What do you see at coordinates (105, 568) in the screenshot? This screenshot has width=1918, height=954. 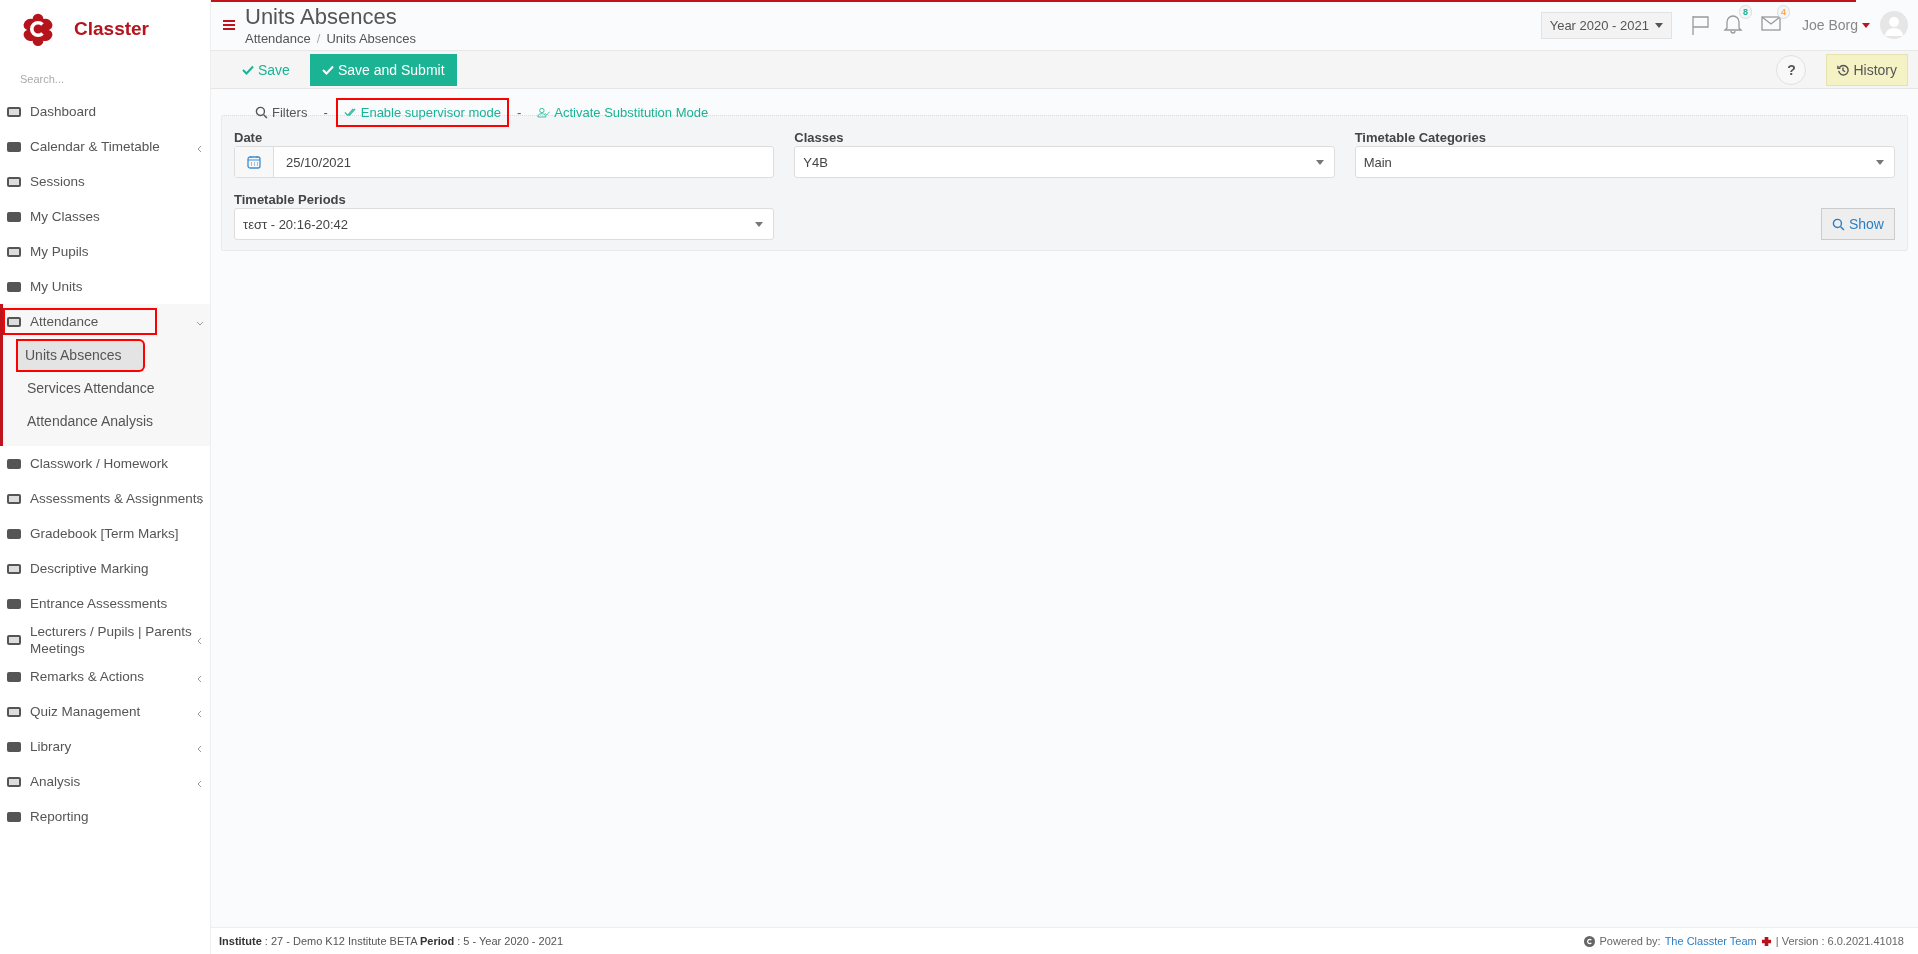 I see `menu-item: Descriptive Marking` at bounding box center [105, 568].